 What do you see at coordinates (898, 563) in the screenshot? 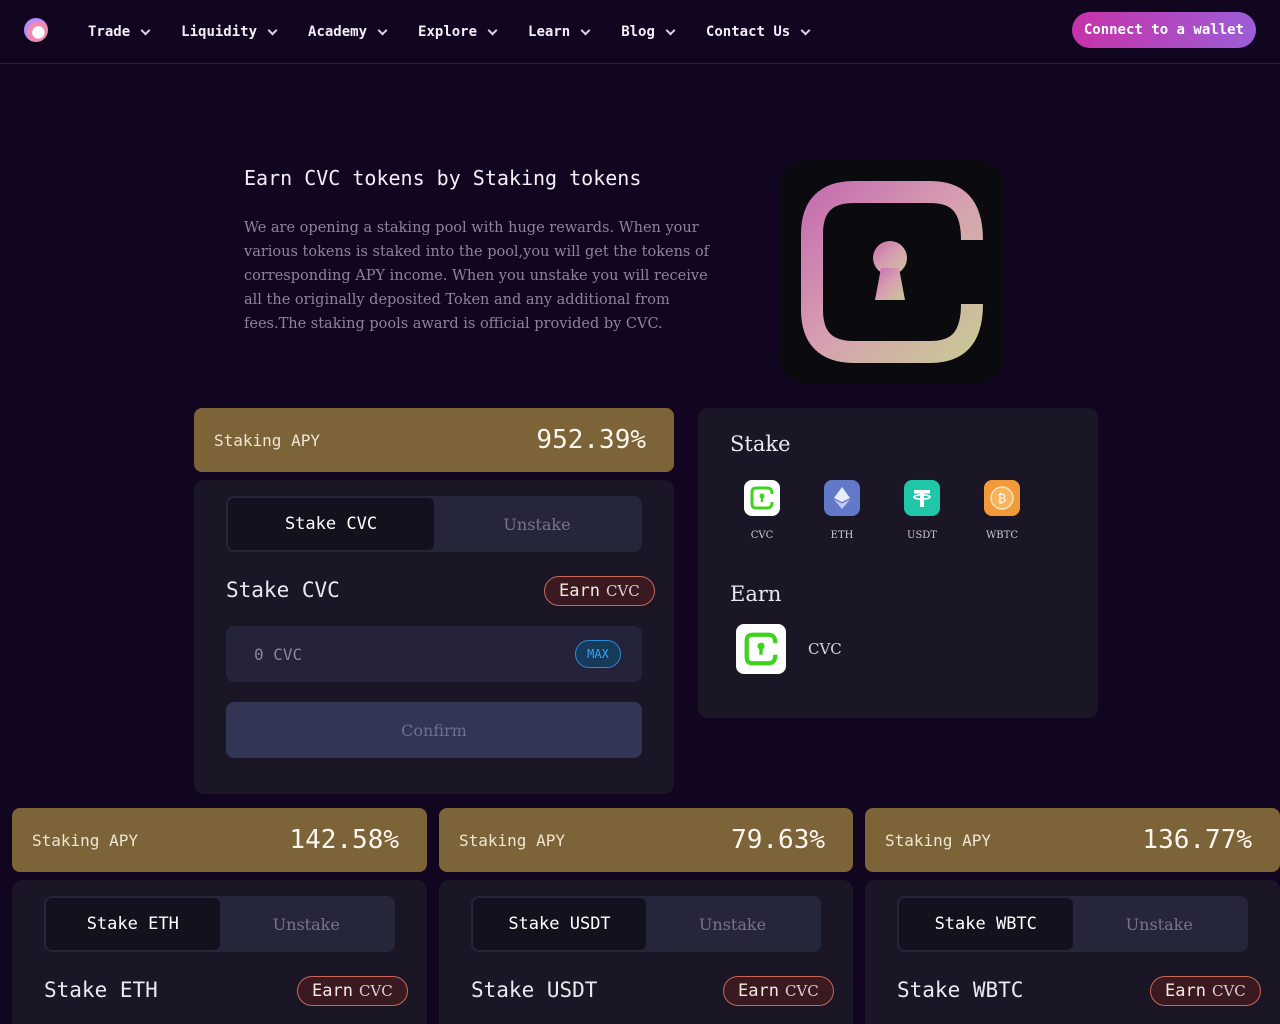
I see `token-select-card: Stake CVC ETH USDT ₿ WBTC Earn CVC` at bounding box center [898, 563].